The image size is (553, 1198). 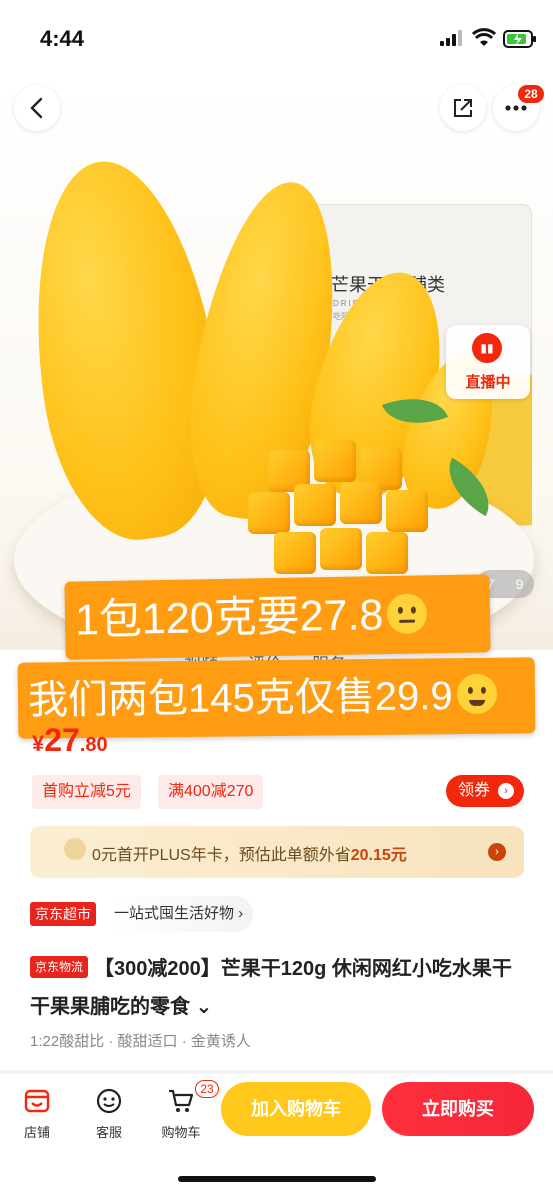 What do you see at coordinates (476, 694) in the screenshot?
I see `hugging-face-icon` at bounding box center [476, 694].